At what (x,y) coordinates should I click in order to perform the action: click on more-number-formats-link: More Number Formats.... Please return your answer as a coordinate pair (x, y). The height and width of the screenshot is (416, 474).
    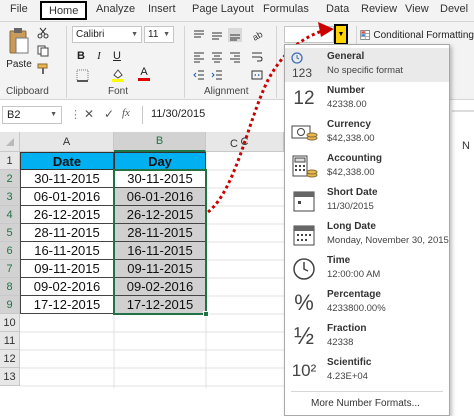
    Looking at the image, I should click on (365, 403).